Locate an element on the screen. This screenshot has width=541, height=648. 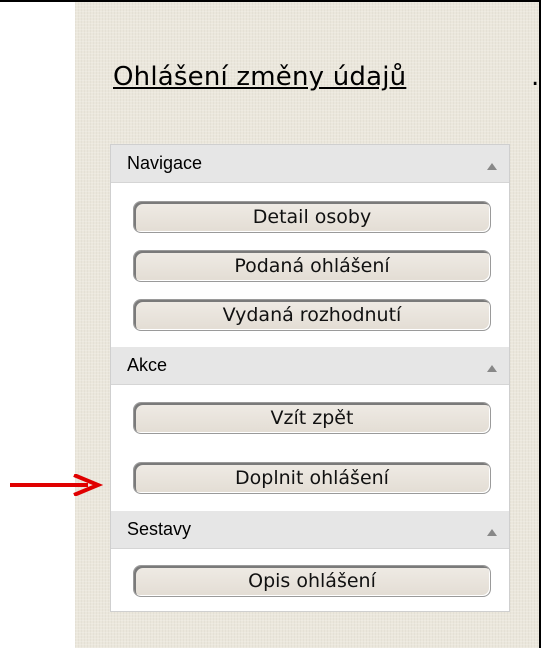
vydana-rozhodnuti-button: Vydaná rozhodnutí is located at coordinates (312, 315).